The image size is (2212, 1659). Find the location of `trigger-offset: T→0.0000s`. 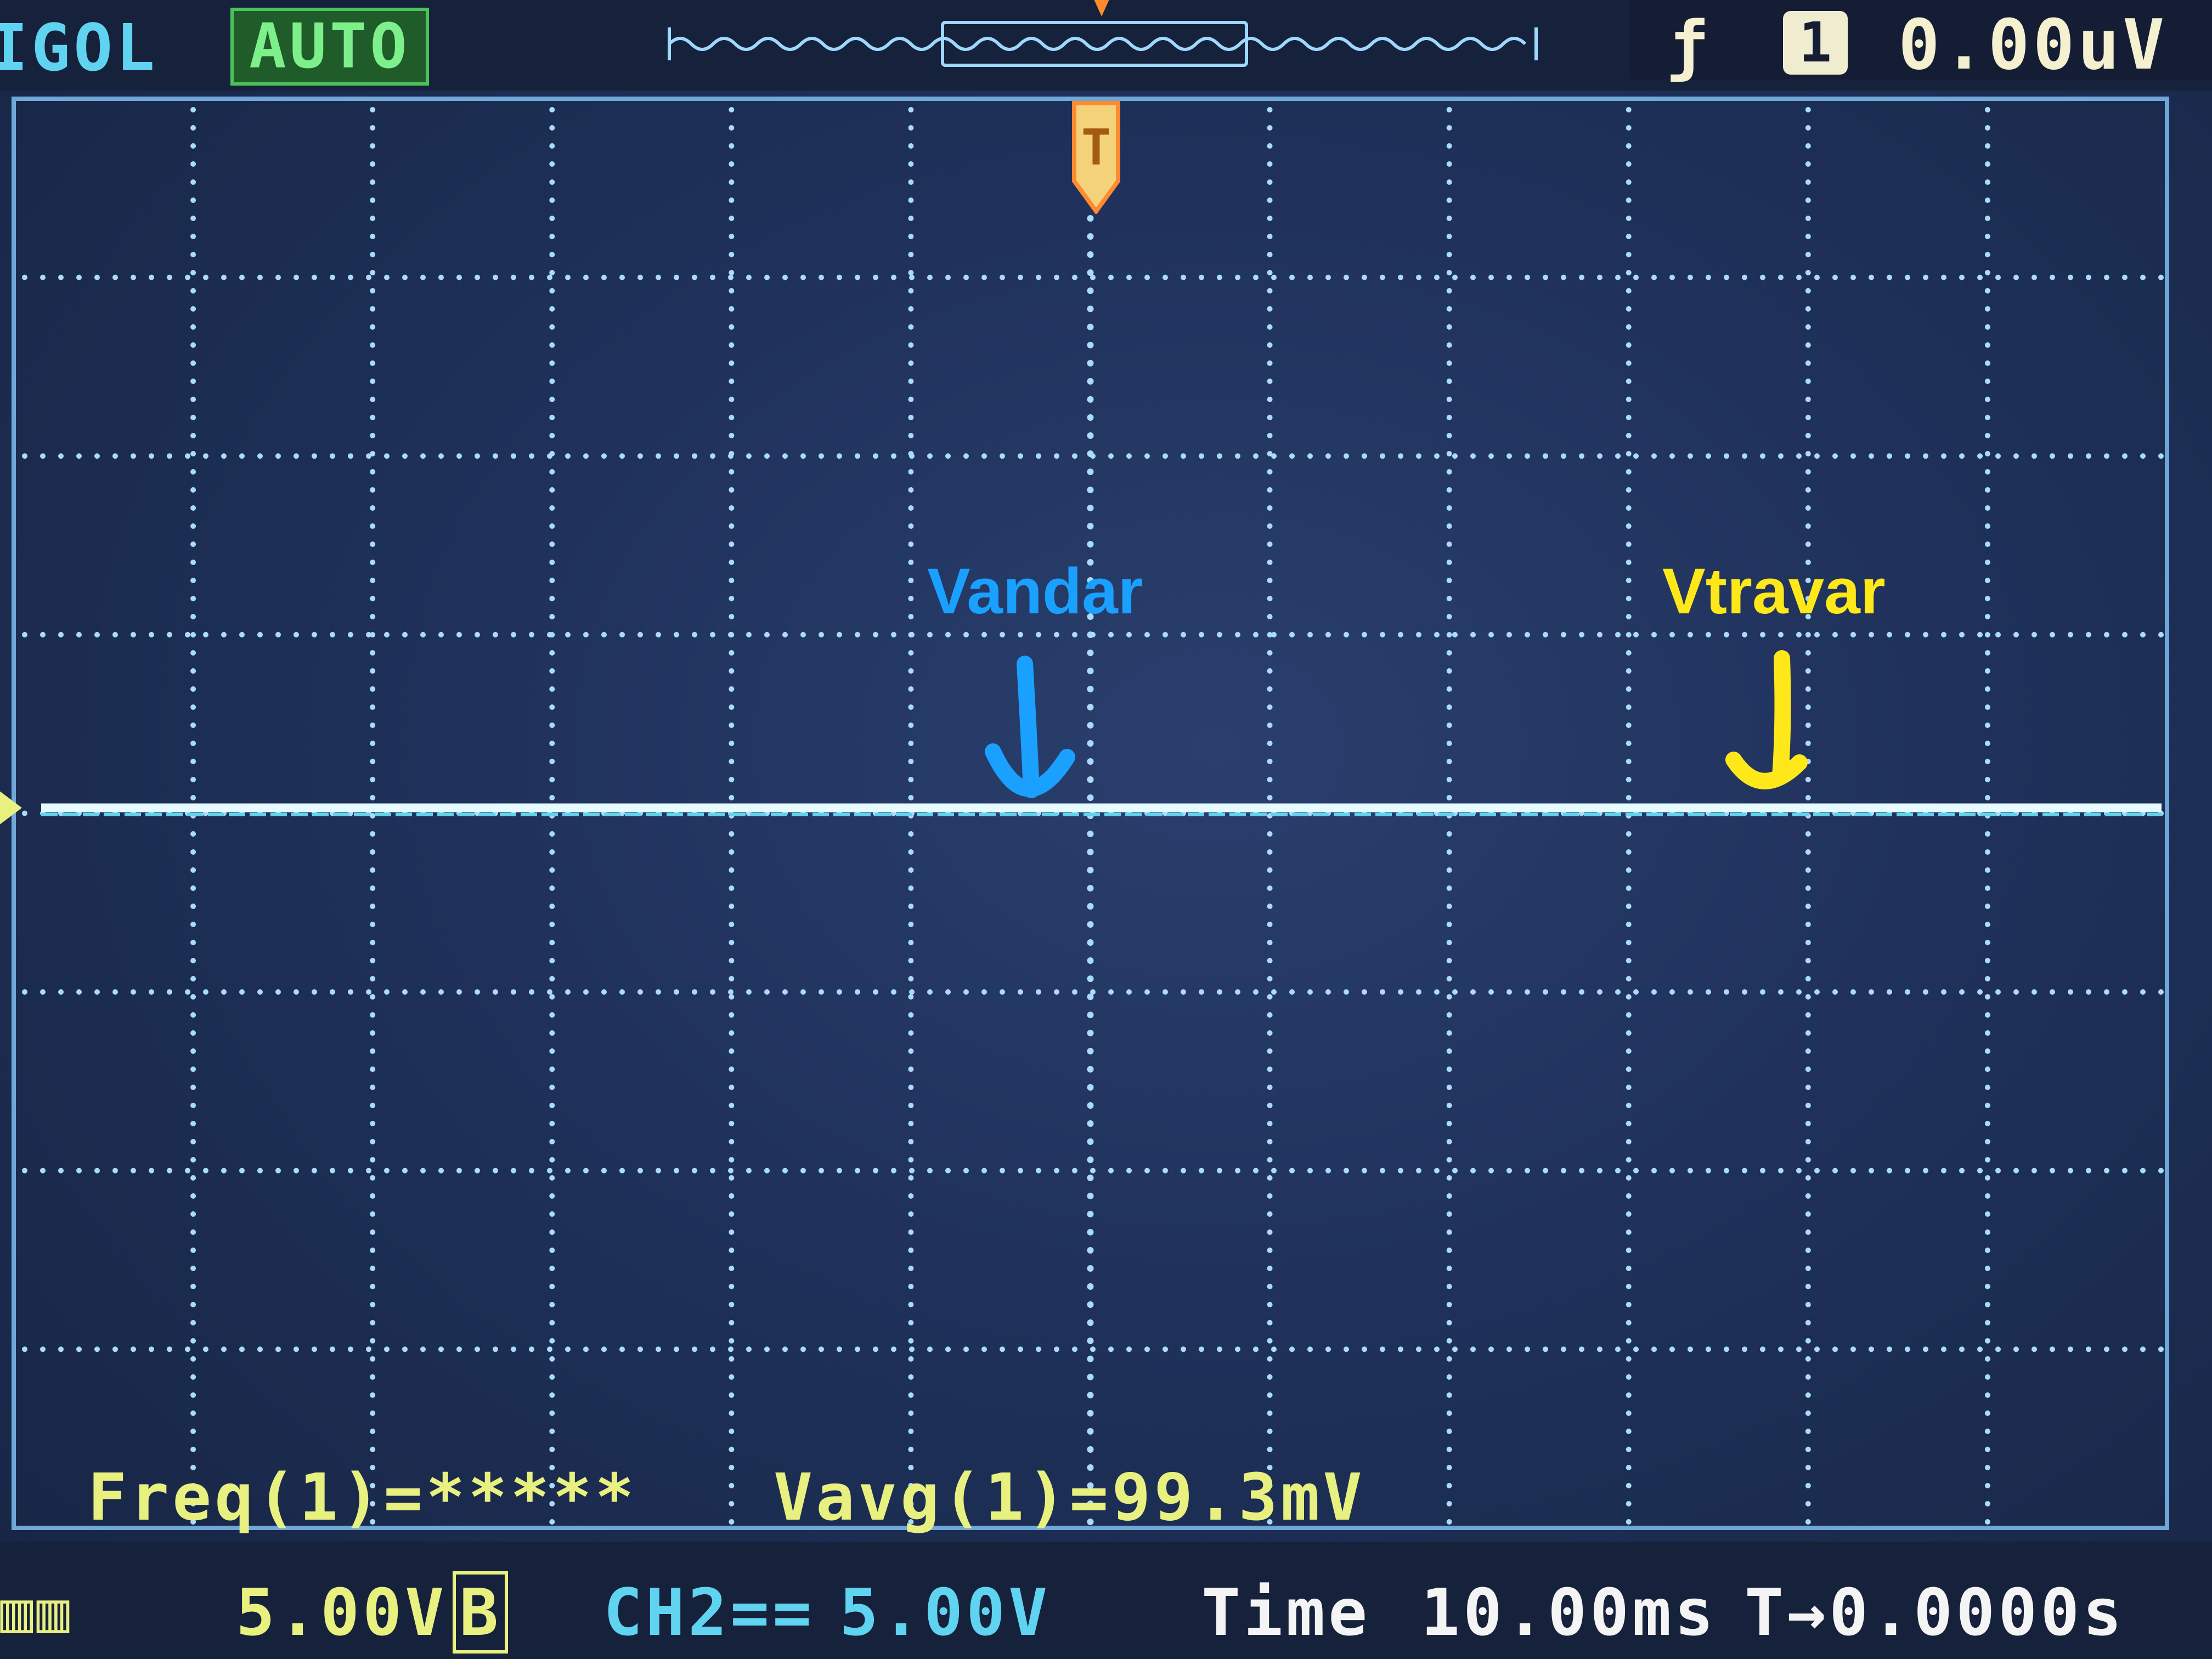

trigger-offset: T→0.0000s is located at coordinates (1935, 1613).